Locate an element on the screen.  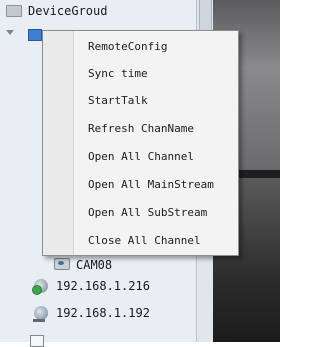
tree-item-camera: CAM08 is located at coordinates (124, 265).